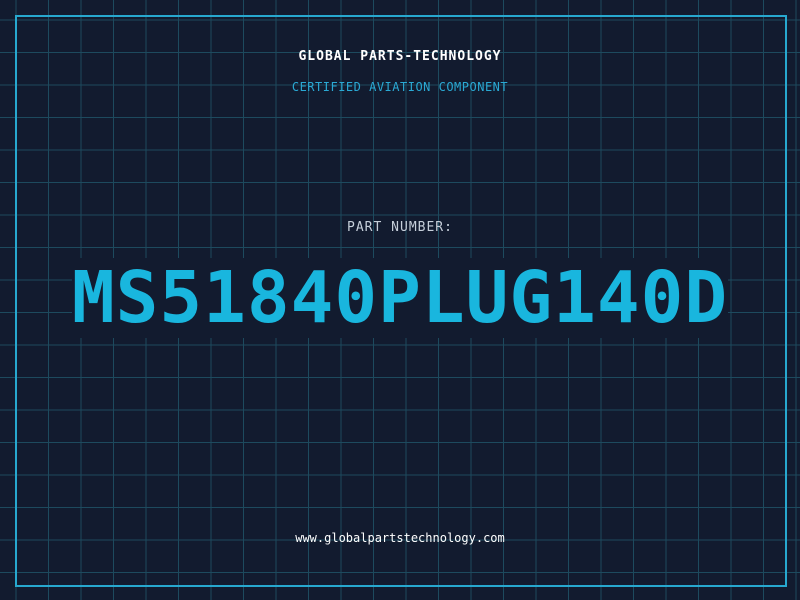  I want to click on part-number-label: PART NUMBER:, so click(400, 227).